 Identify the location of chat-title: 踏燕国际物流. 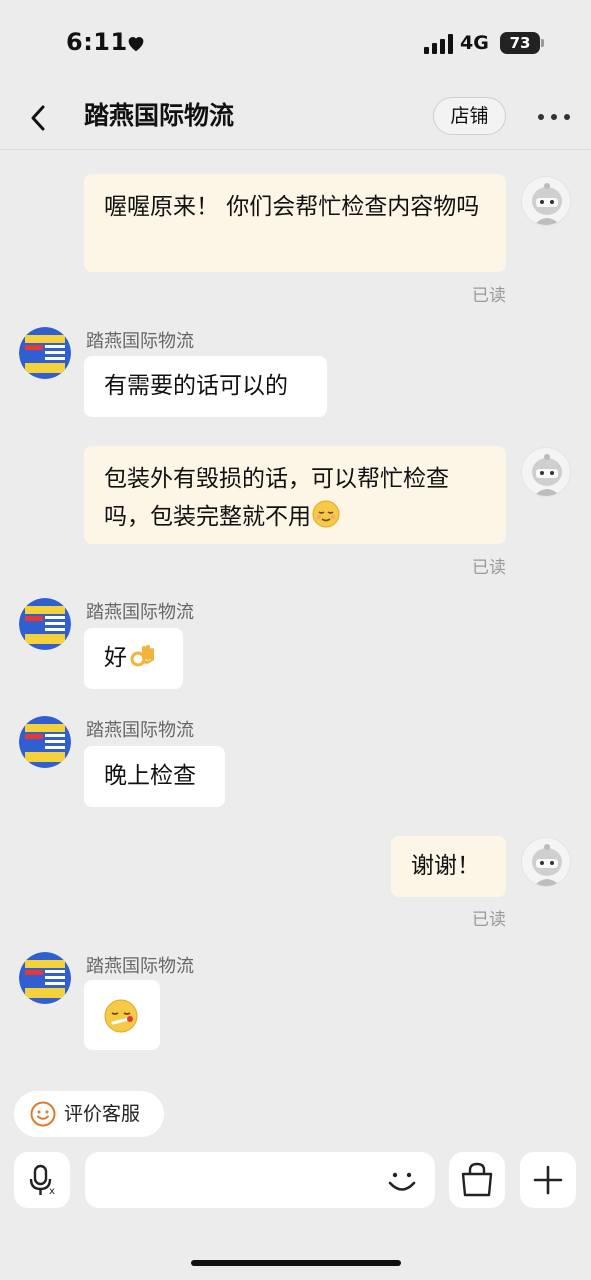
(159, 115).